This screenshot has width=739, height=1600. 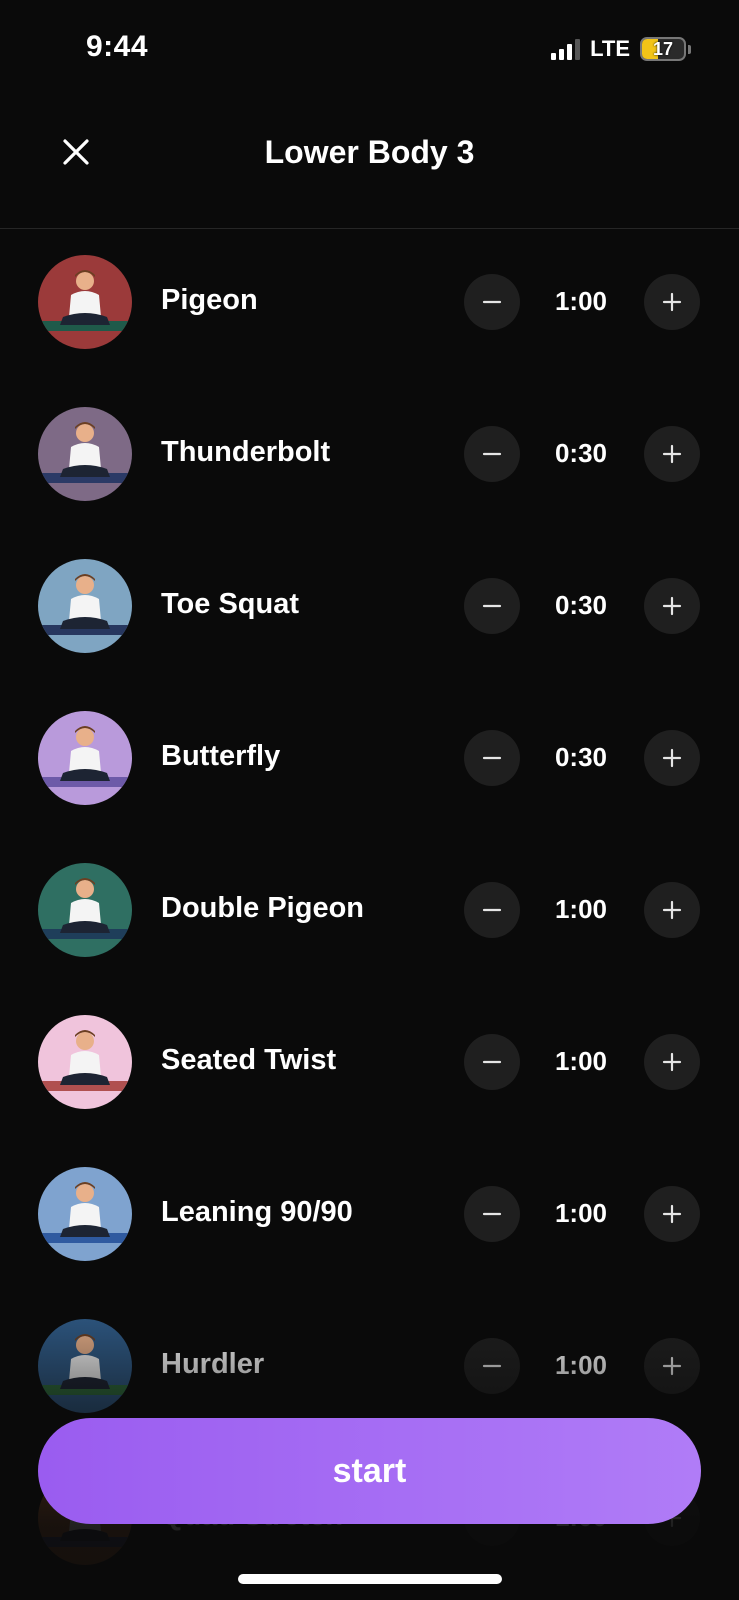 I want to click on exercise-row: Butterfly 0:30, so click(x=369, y=759).